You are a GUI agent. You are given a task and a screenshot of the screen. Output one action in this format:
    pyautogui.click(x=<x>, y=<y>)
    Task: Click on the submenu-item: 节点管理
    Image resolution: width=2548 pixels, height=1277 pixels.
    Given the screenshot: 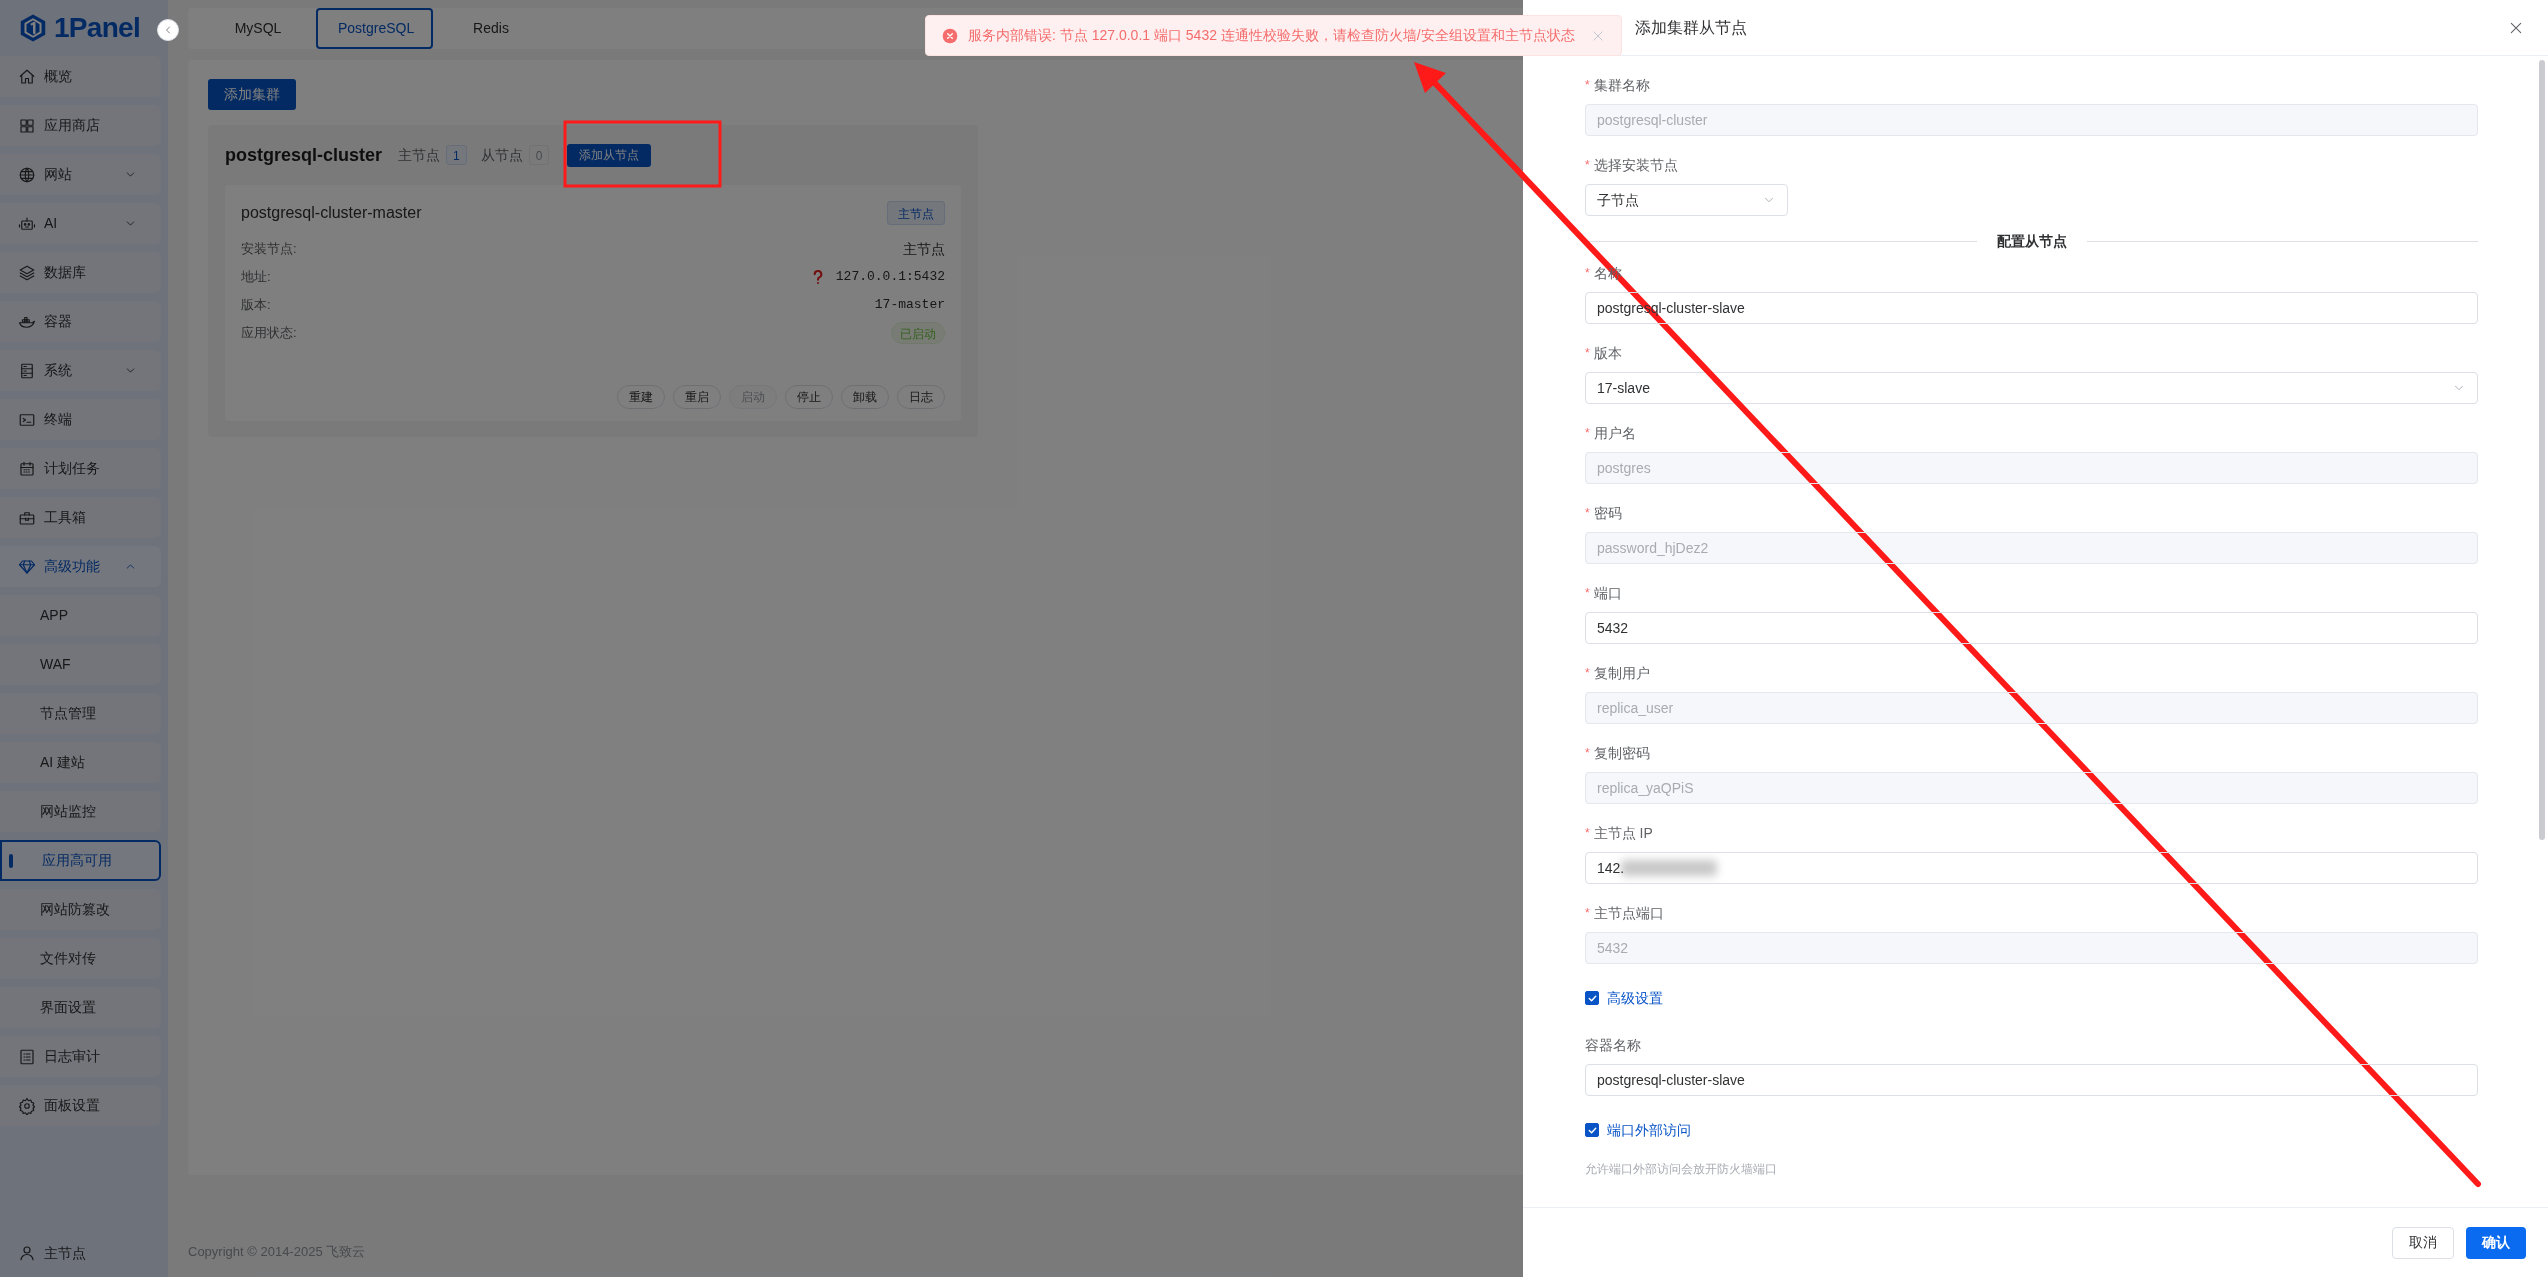 What is the action you would take?
    pyautogui.click(x=80, y=713)
    